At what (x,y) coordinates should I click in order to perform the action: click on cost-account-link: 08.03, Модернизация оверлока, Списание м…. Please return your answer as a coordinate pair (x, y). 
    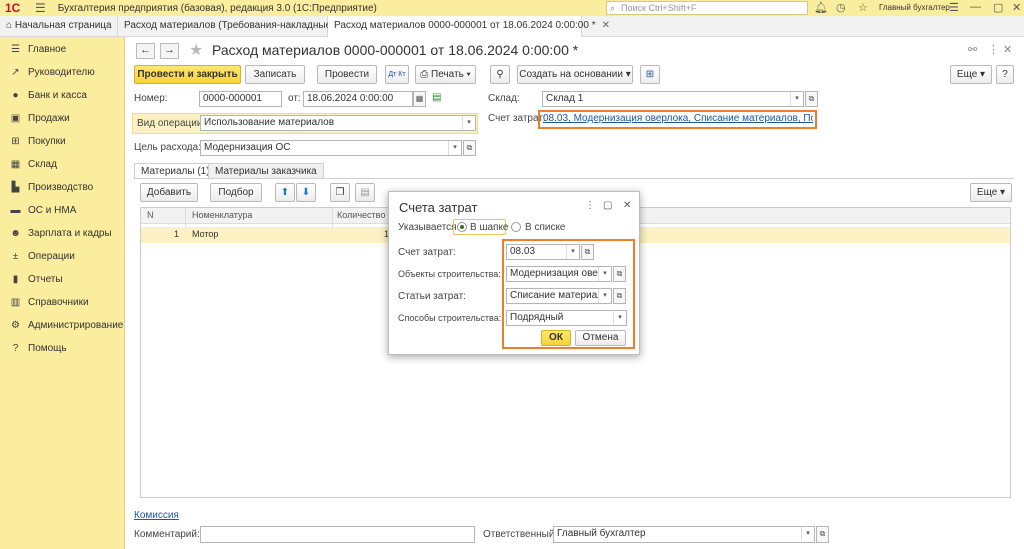
    Looking at the image, I should click on (678, 118).